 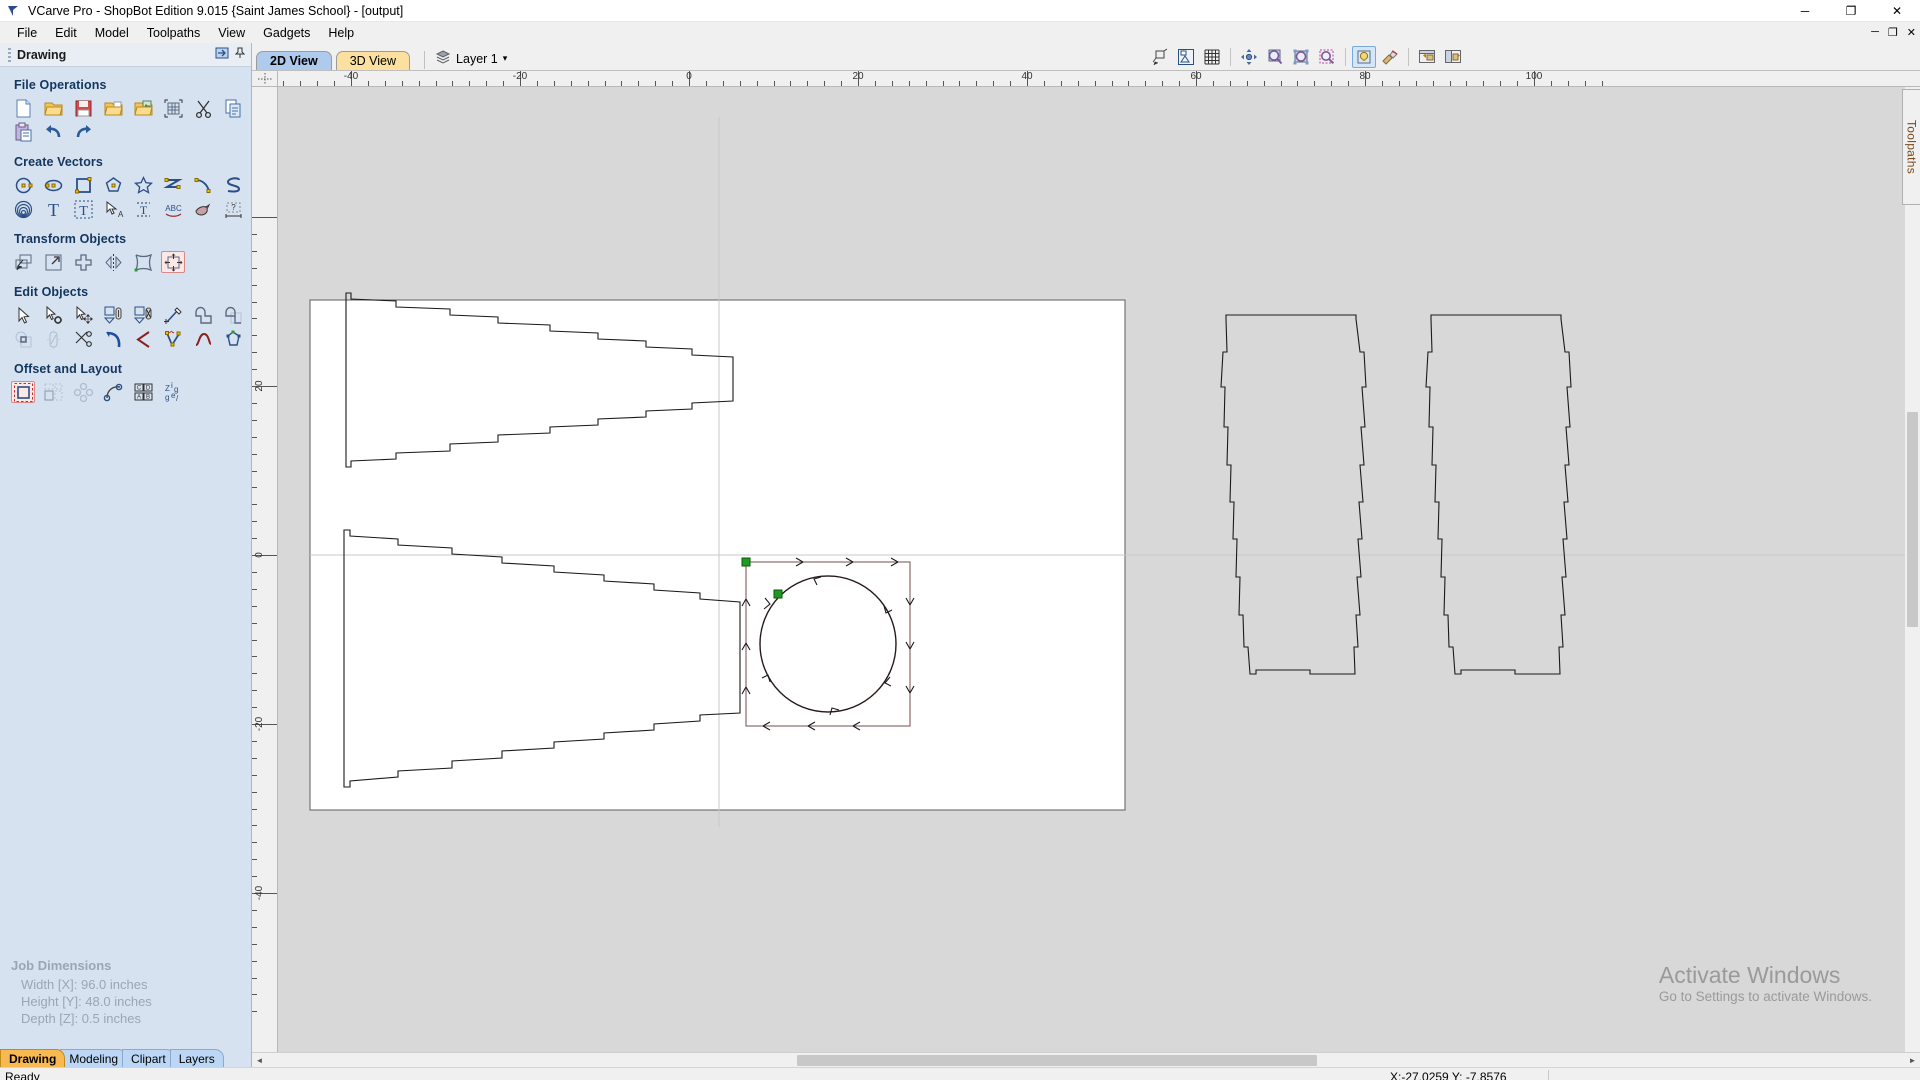 What do you see at coordinates (1293, 494) in the screenshot?
I see `vector-cup-panel-left` at bounding box center [1293, 494].